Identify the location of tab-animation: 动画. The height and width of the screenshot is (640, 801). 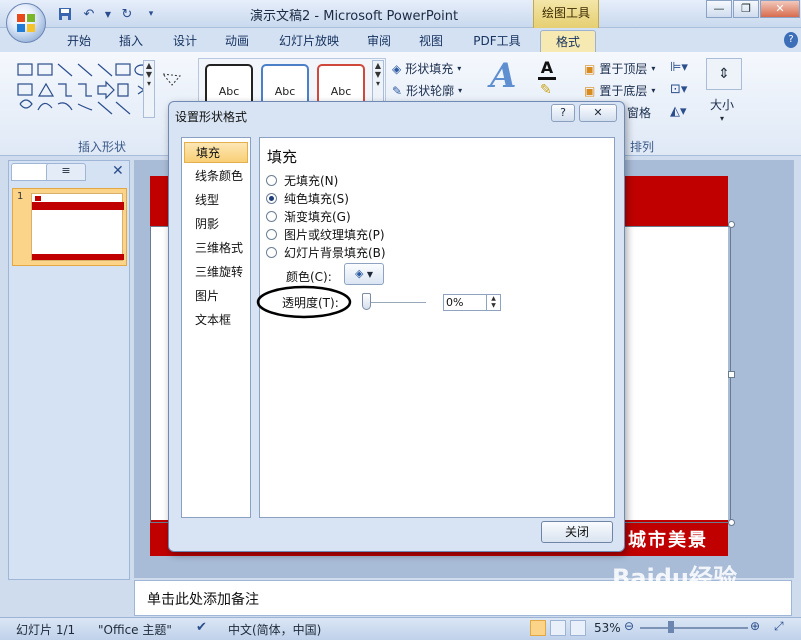
(237, 41).